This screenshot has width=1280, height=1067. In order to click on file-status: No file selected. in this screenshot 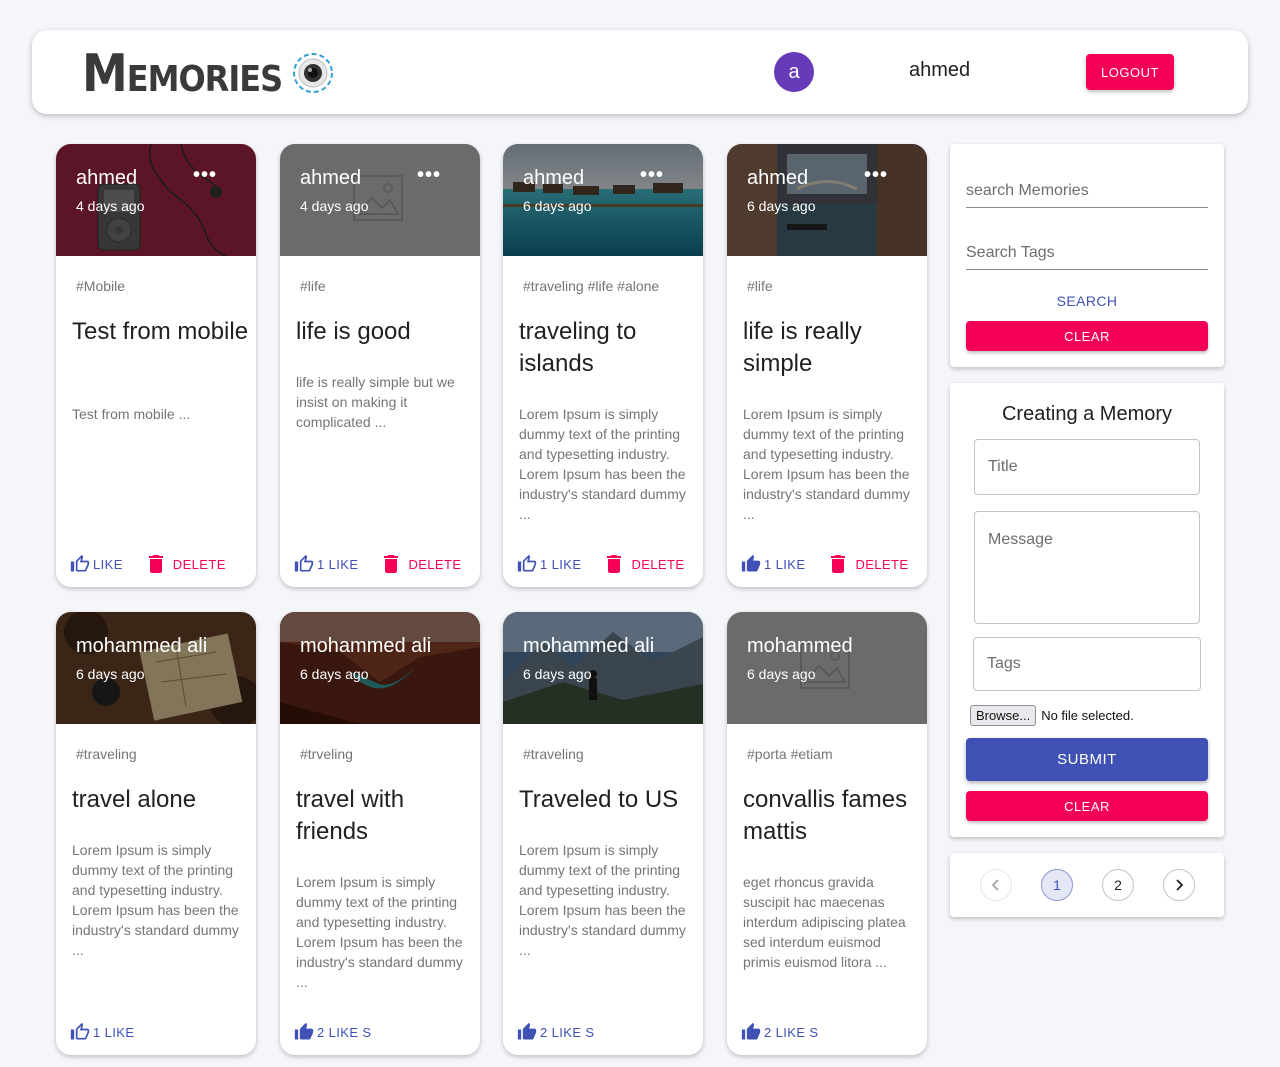, I will do `click(1087, 715)`.